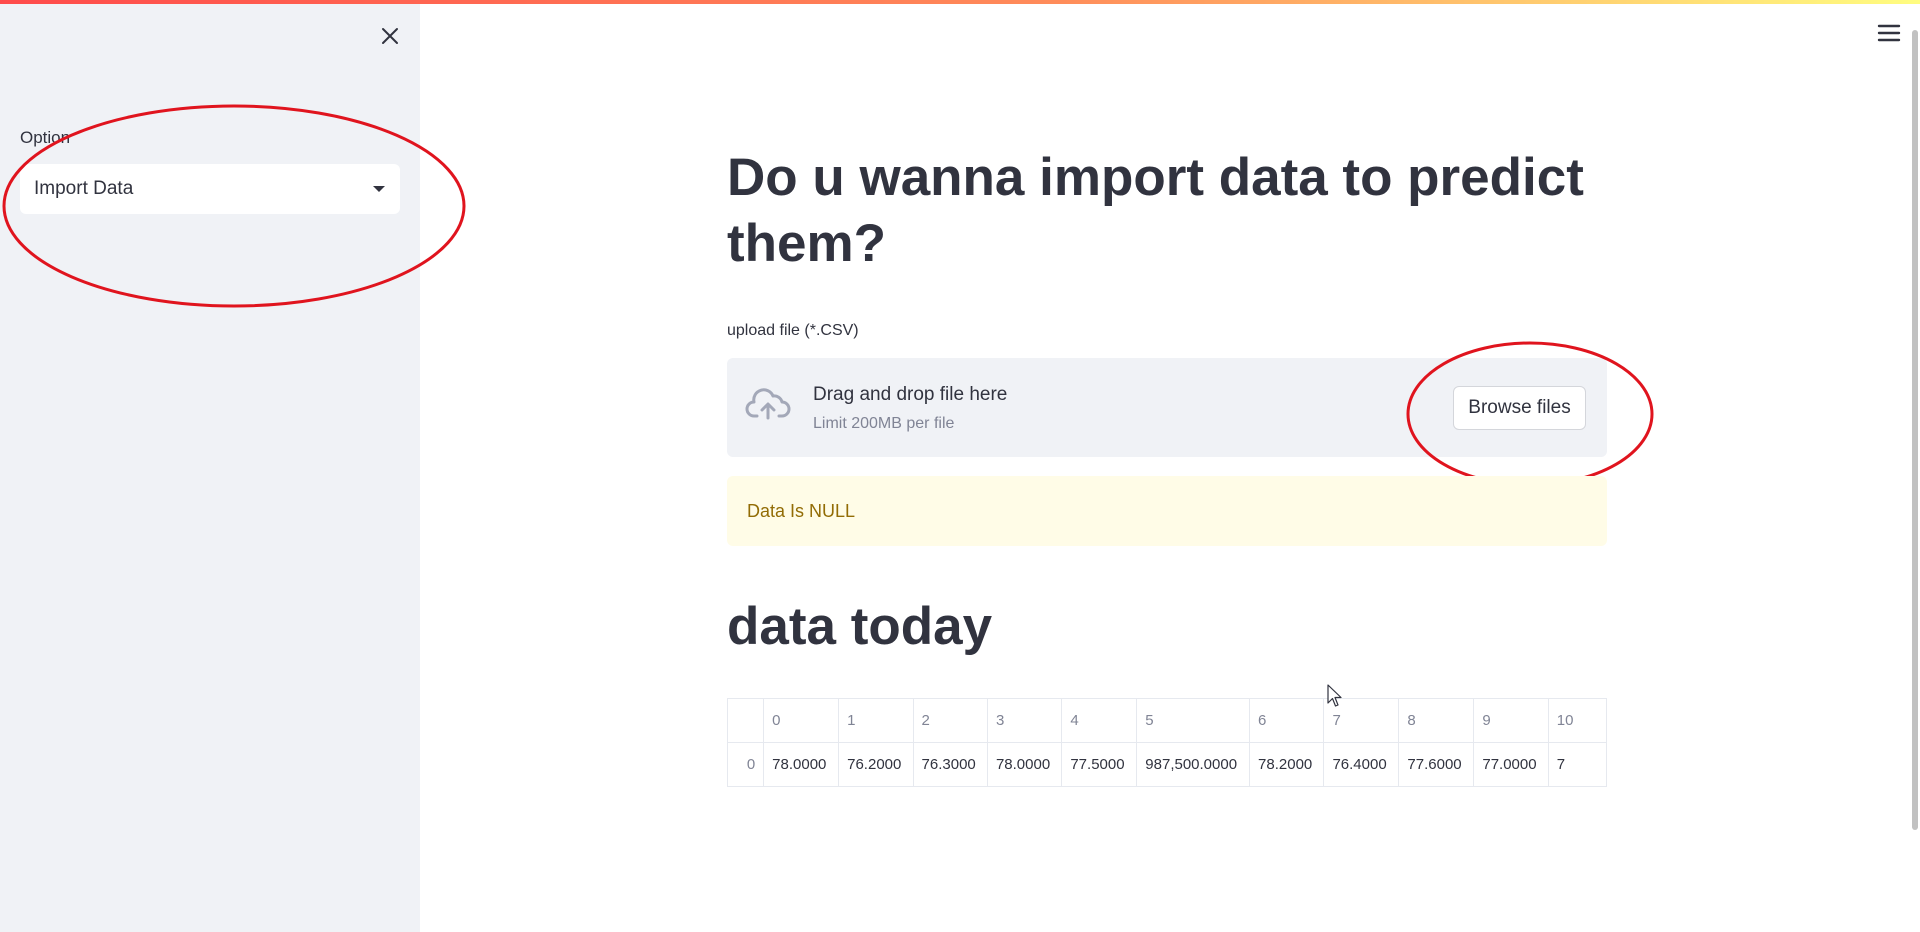  I want to click on table-cell: 987,500.0000, so click(1193, 764).